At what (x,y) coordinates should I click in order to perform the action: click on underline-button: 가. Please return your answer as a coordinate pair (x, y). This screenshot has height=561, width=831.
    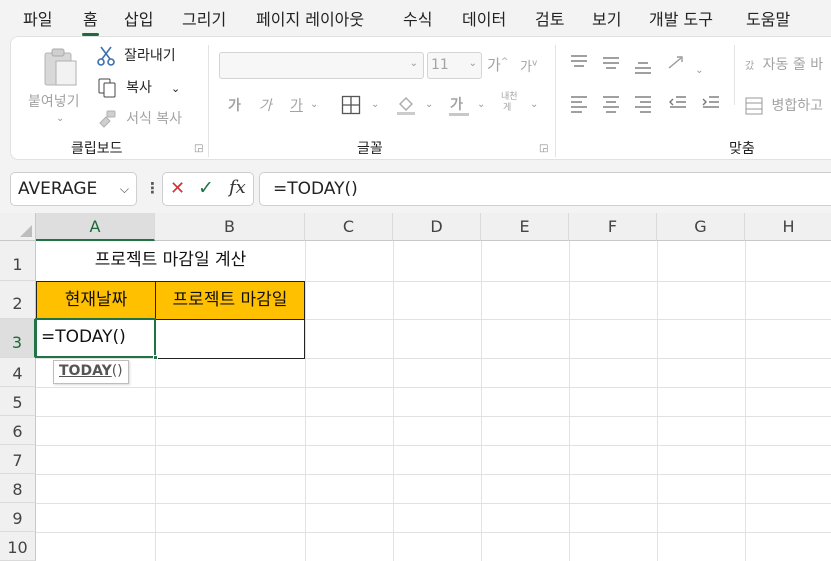
    Looking at the image, I should click on (296, 105).